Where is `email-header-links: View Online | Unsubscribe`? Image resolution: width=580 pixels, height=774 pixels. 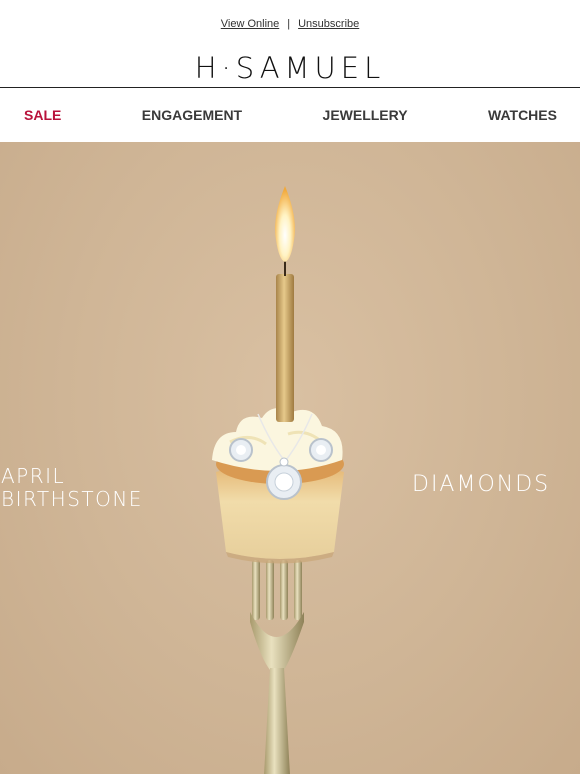 email-header-links: View Online | Unsubscribe is located at coordinates (290, 24).